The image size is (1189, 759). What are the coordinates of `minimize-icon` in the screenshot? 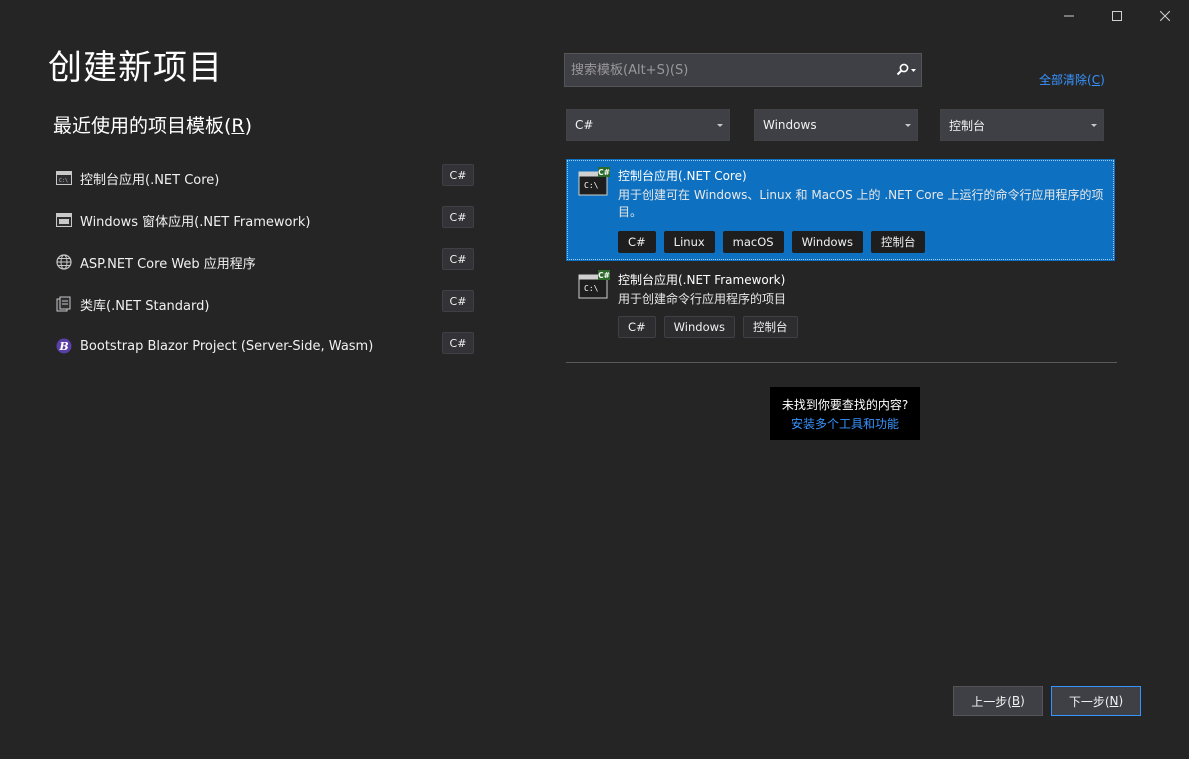 It's located at (1069, 16).